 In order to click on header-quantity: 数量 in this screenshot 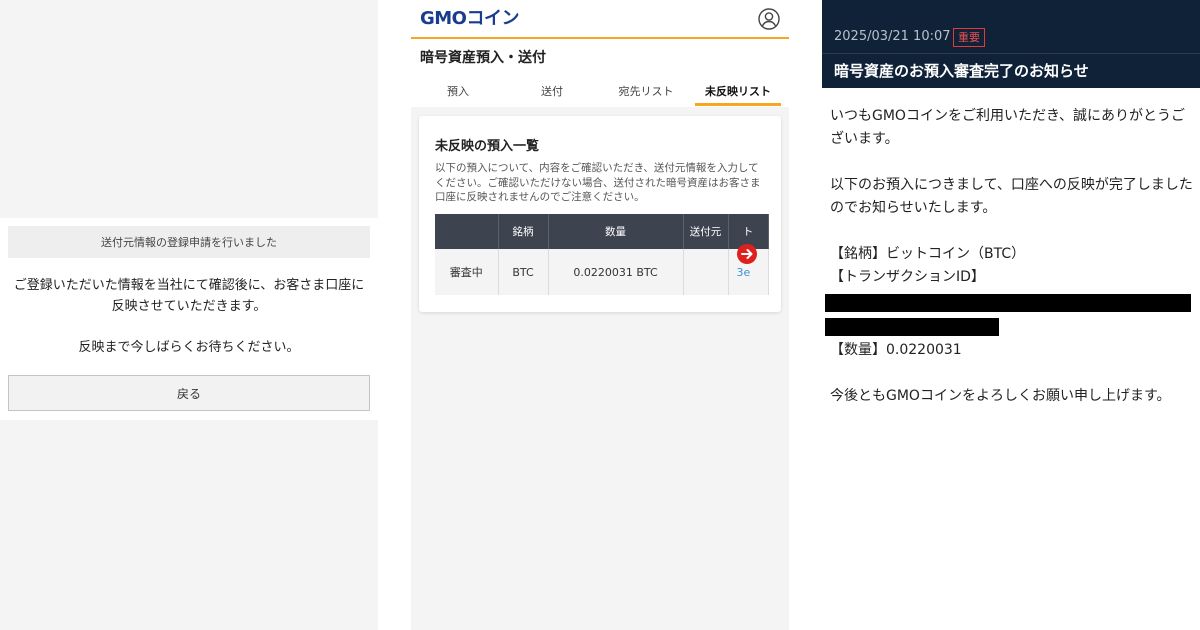, I will do `click(616, 231)`.